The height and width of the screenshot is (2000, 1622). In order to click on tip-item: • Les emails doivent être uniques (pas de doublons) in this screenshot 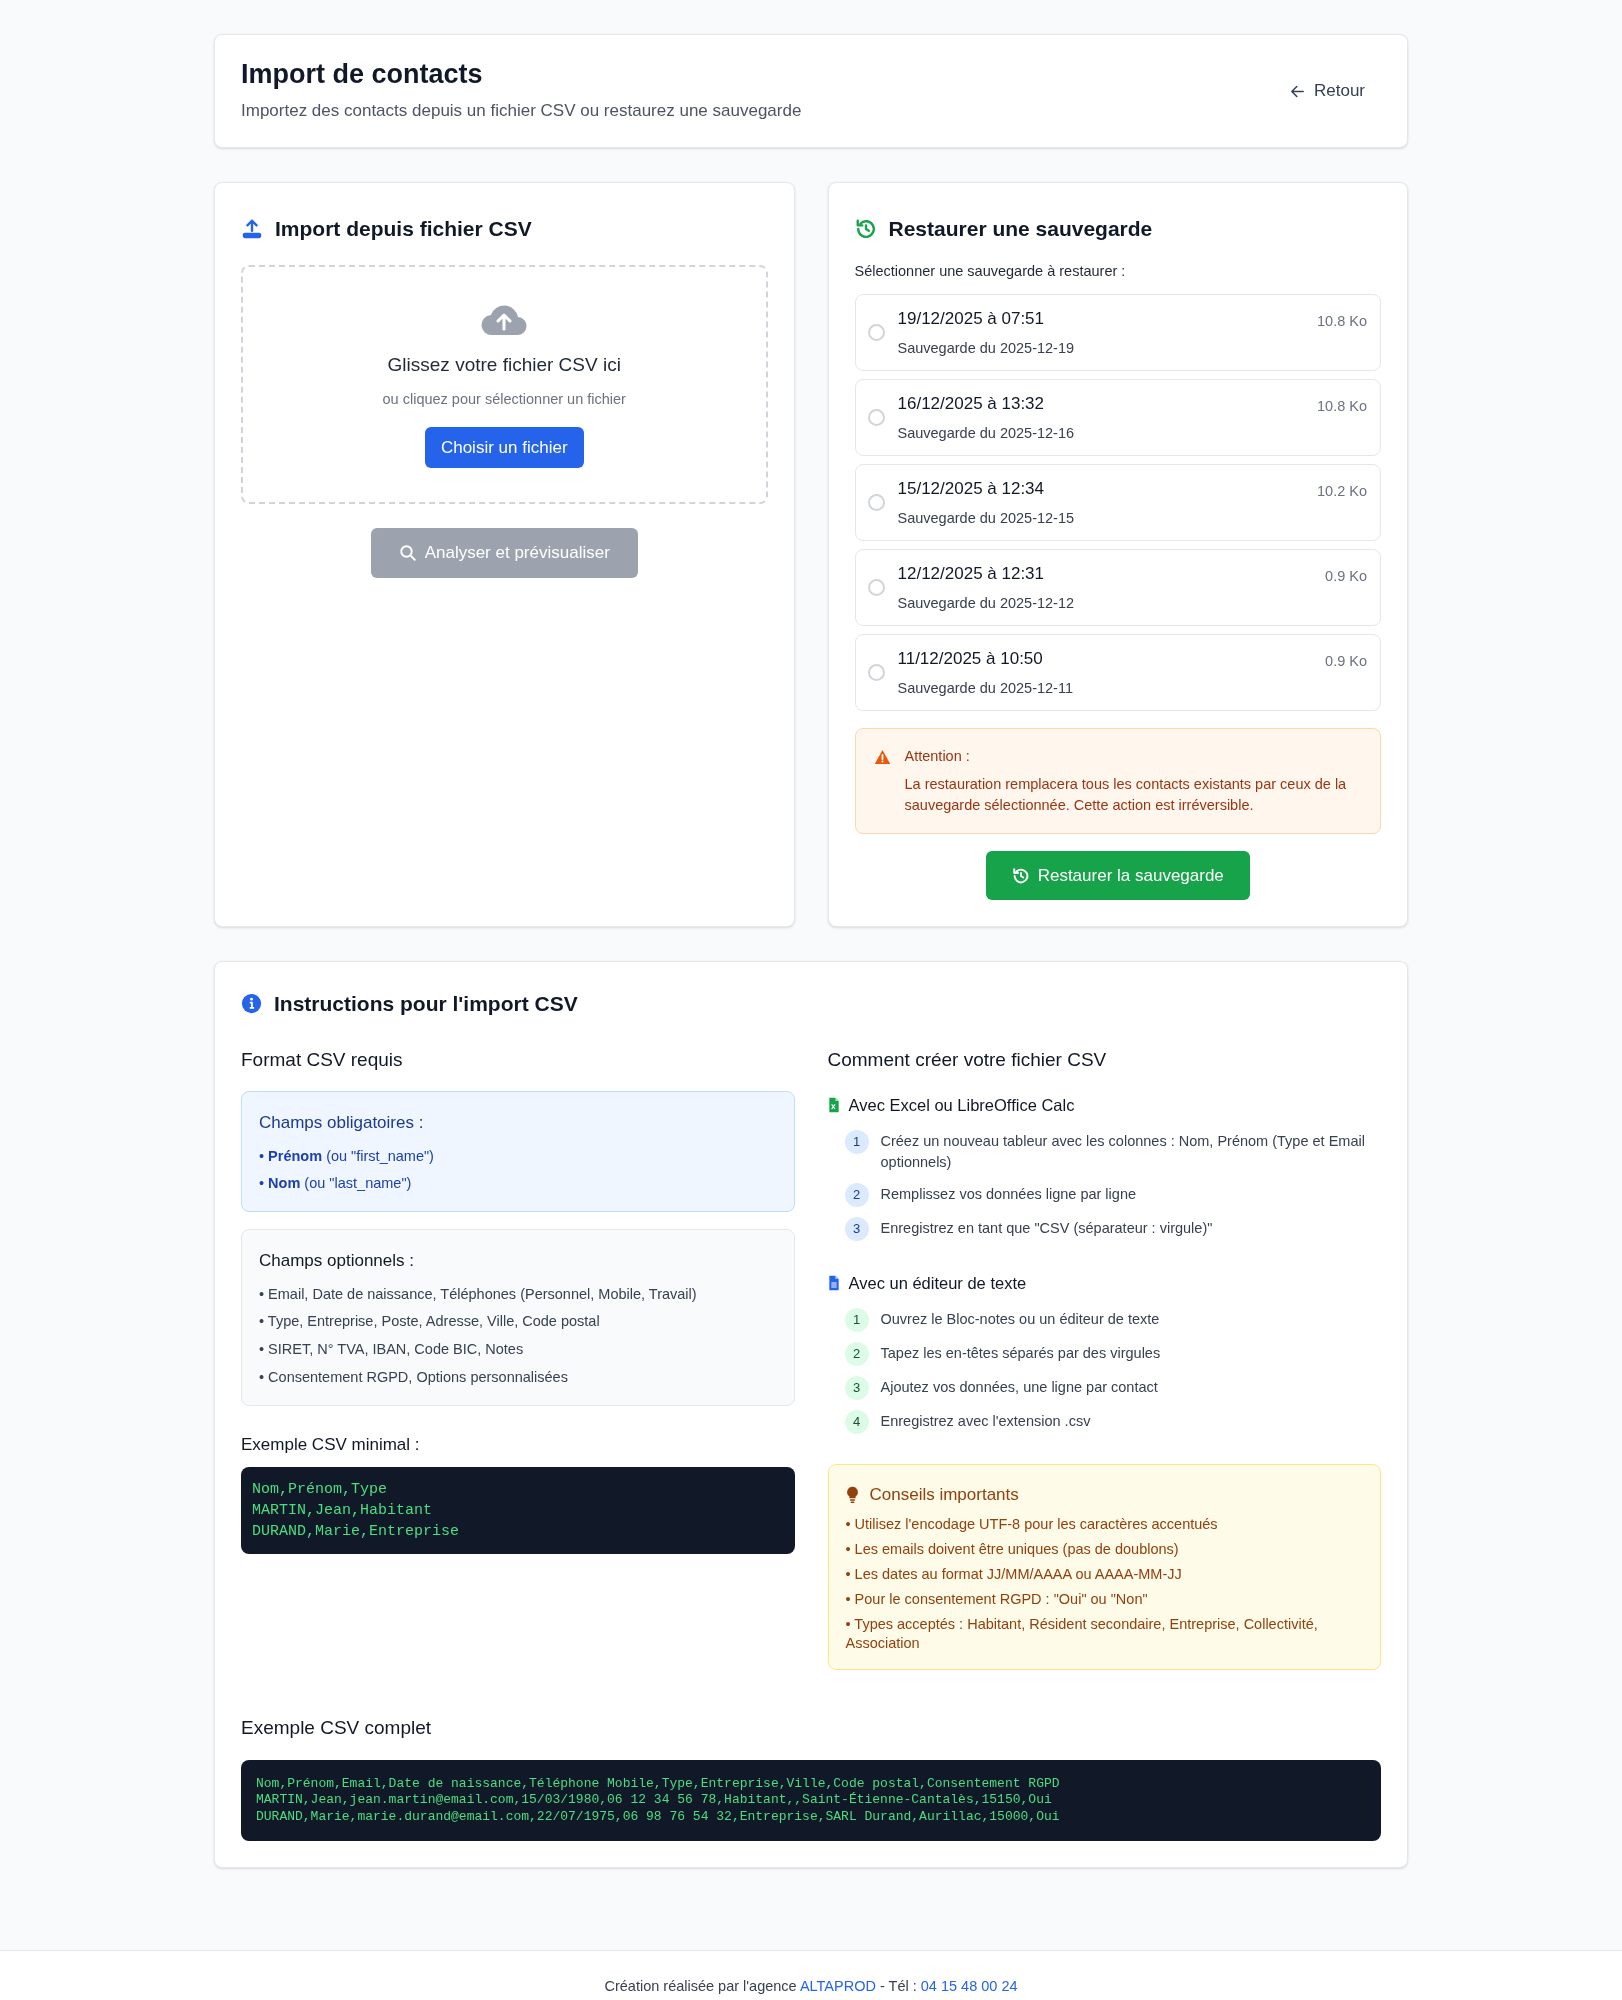, I will do `click(1012, 1549)`.